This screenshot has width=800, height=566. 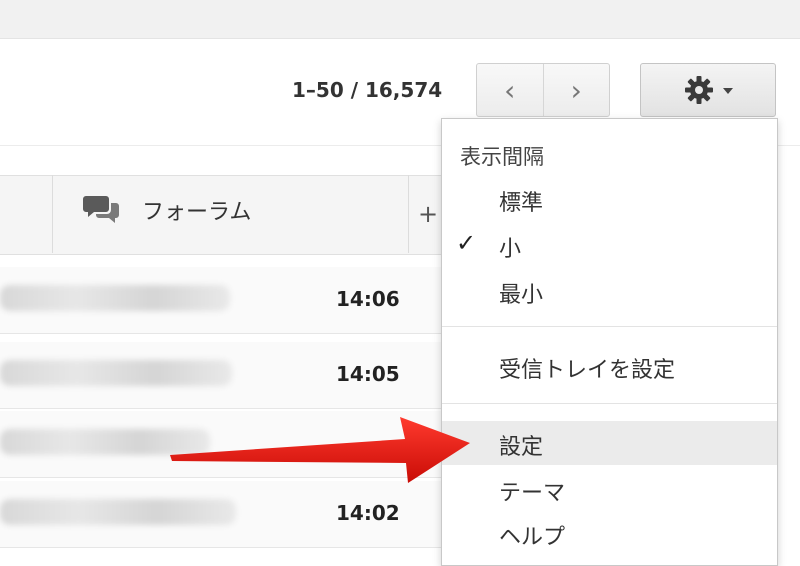 I want to click on menu-item-label: 標準, so click(x=521, y=203).